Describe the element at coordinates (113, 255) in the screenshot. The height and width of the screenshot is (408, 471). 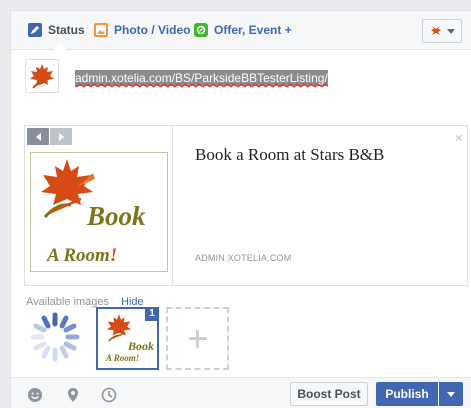
I see `logo-bang: !` at that location.